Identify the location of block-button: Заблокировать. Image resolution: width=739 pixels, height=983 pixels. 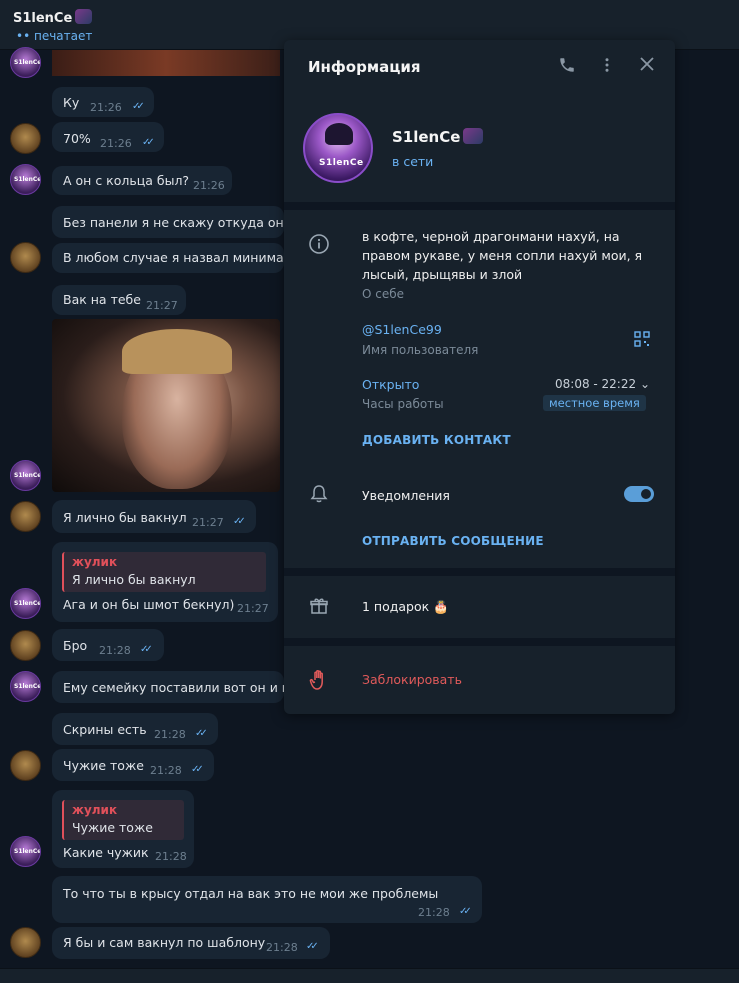
(412, 679).